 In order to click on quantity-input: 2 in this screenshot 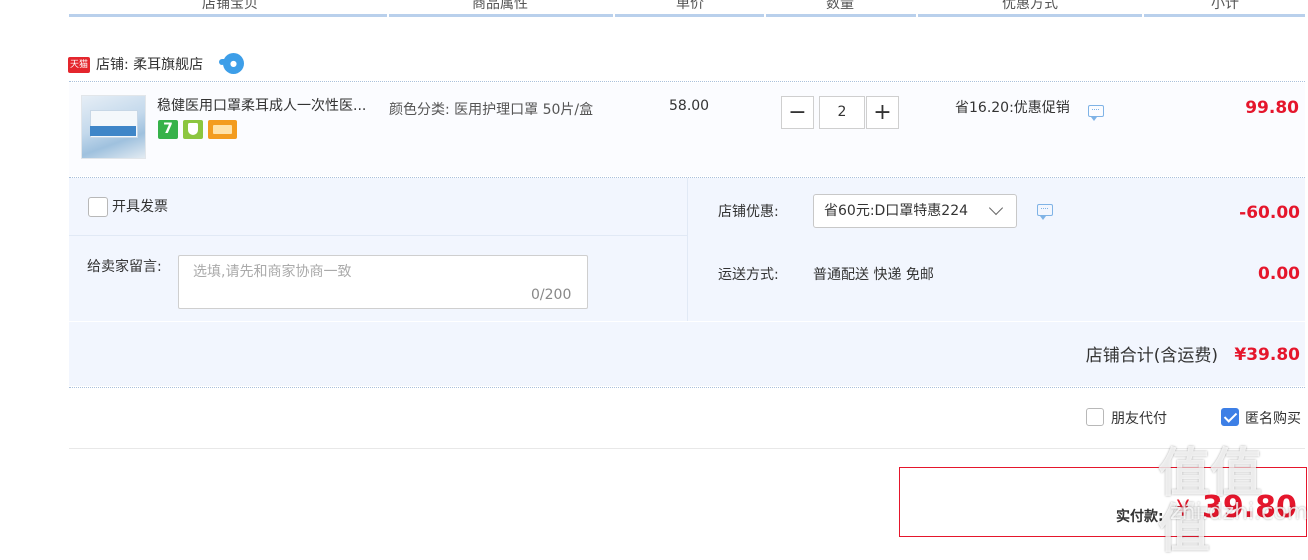, I will do `click(842, 112)`.